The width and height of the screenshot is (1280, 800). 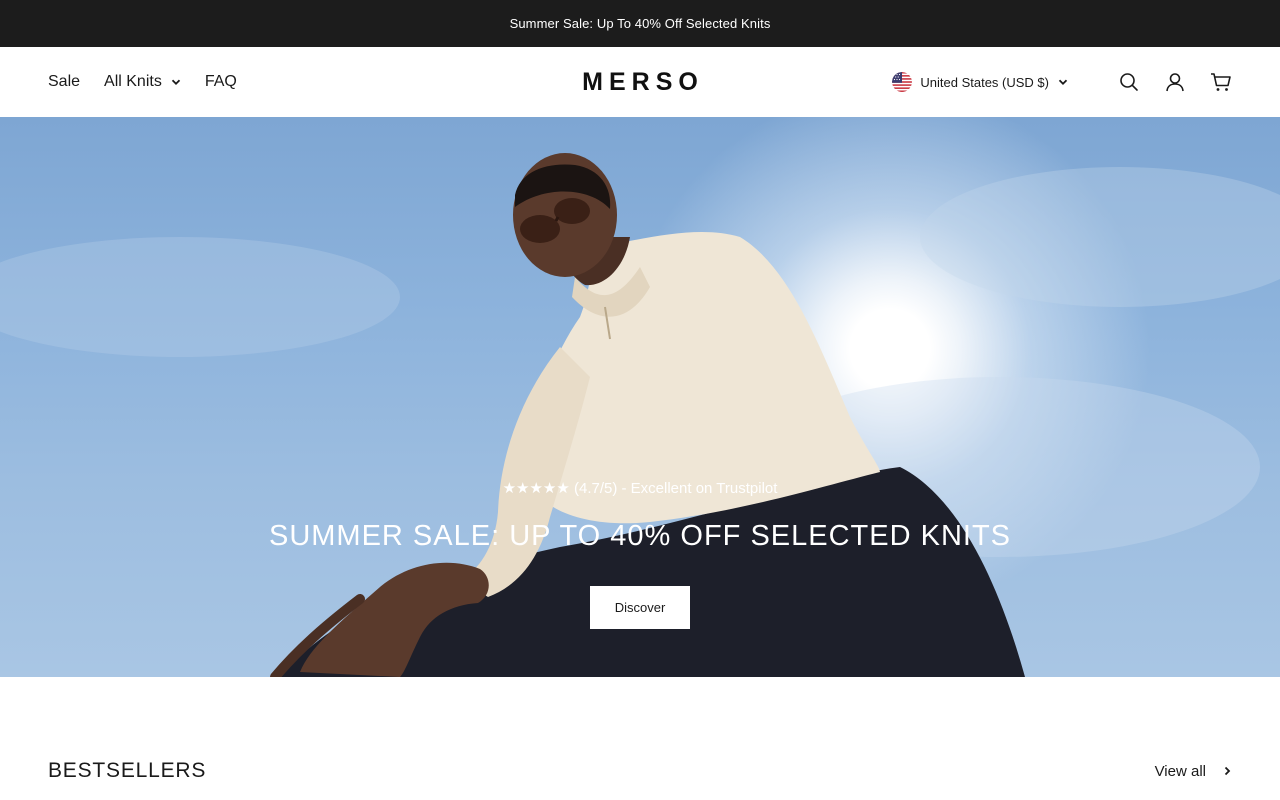 I want to click on account-button, so click(x=1175, y=82).